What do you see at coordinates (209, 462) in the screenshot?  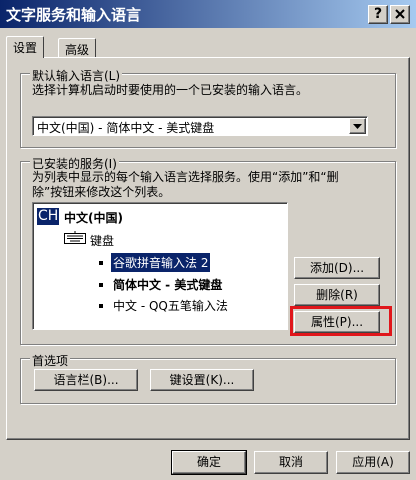 I see `ok-button: 确定` at bounding box center [209, 462].